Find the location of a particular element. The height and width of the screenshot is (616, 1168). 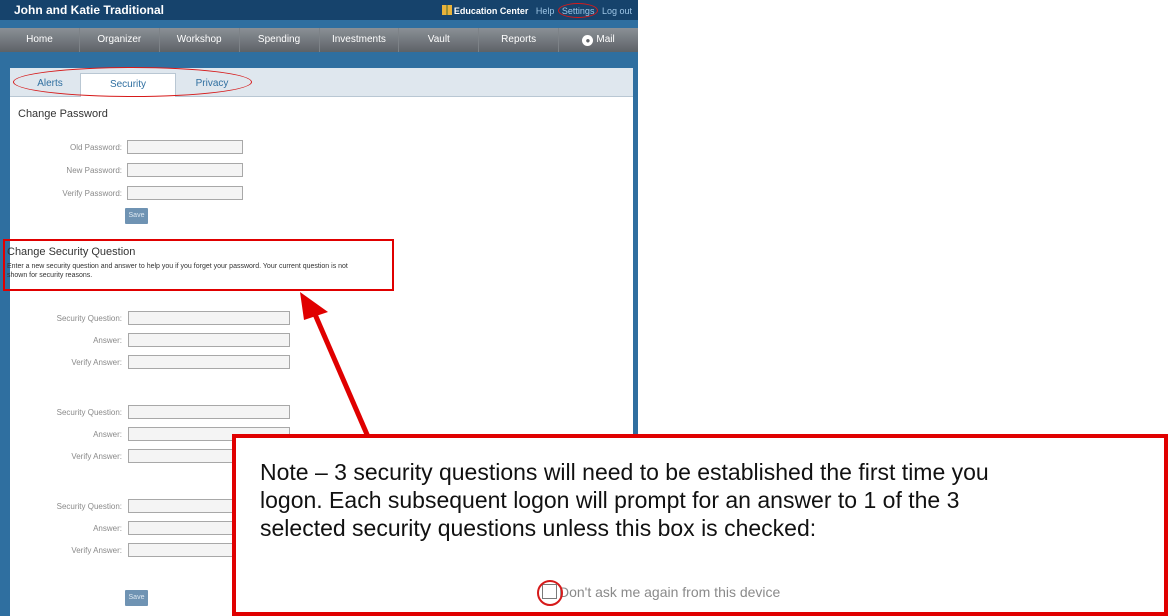

answer-1-label: Answer: is located at coordinates (107, 340).